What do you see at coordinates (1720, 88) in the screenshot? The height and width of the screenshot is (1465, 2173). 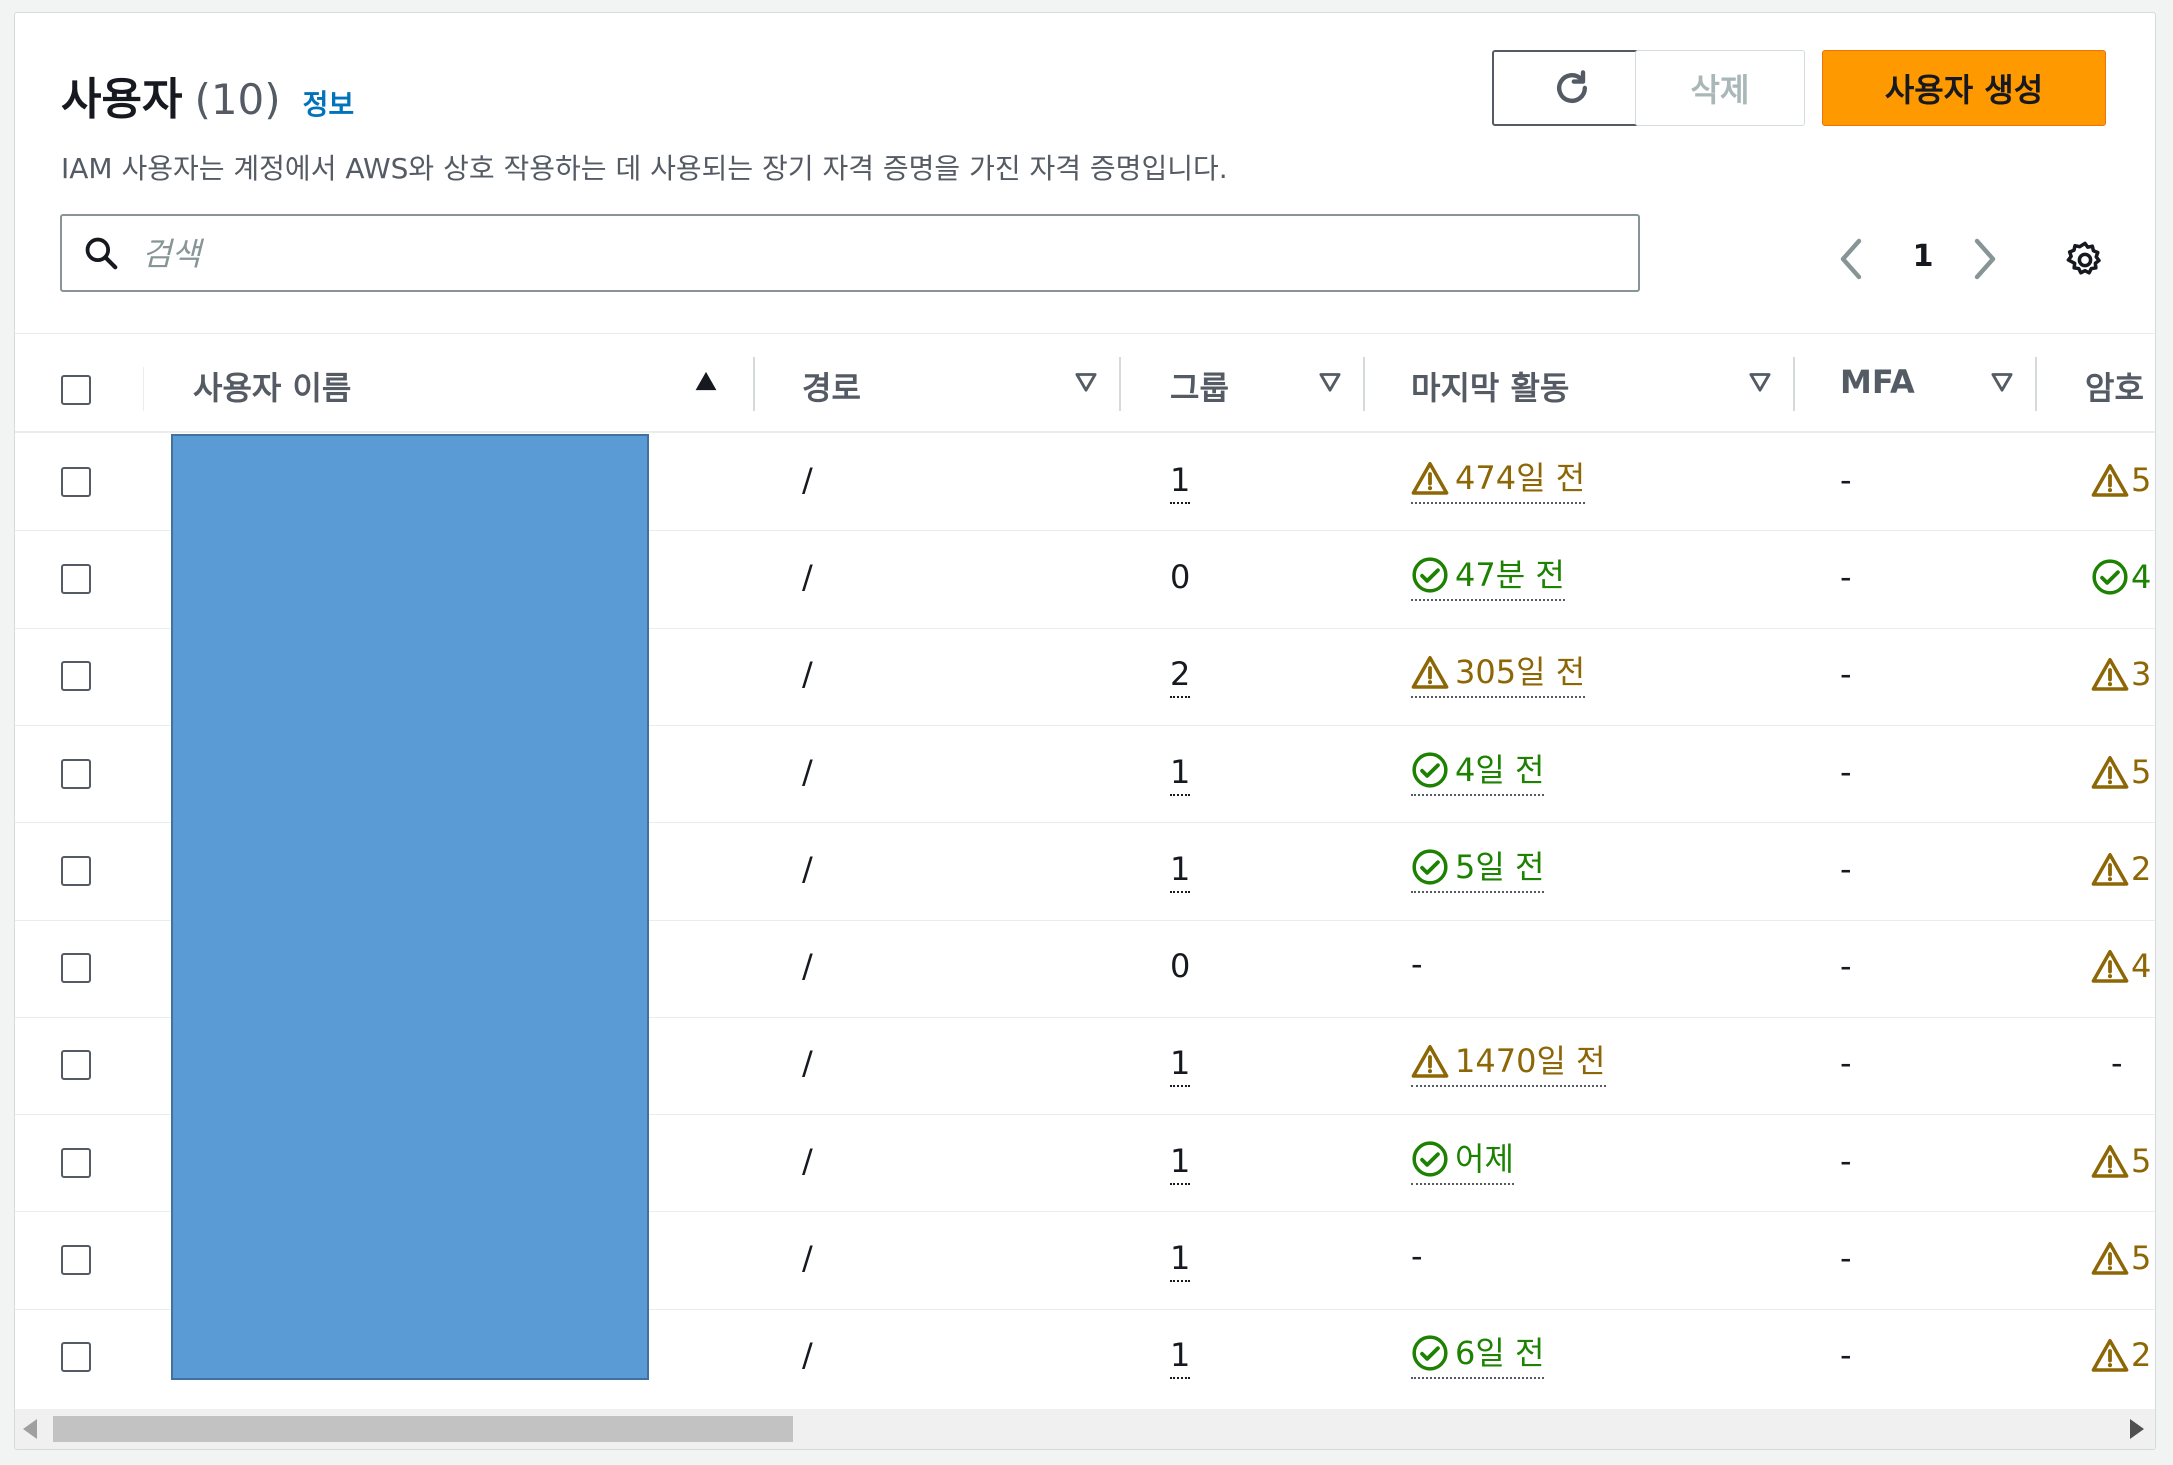 I see `delete-button: 삭제` at bounding box center [1720, 88].